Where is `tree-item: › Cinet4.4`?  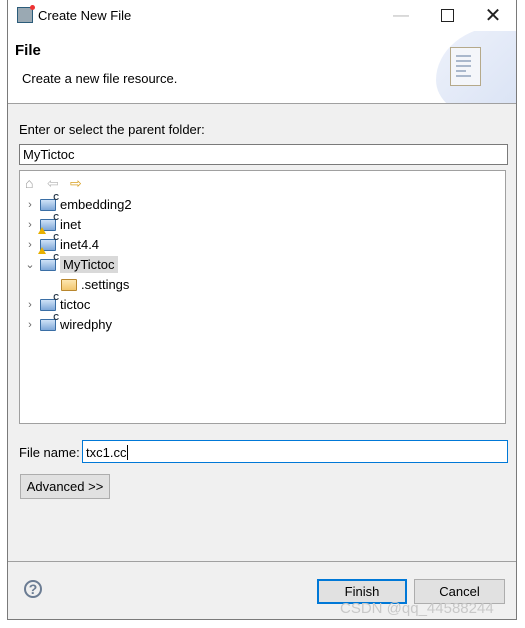 tree-item: › Cinet4.4 is located at coordinates (62, 243).